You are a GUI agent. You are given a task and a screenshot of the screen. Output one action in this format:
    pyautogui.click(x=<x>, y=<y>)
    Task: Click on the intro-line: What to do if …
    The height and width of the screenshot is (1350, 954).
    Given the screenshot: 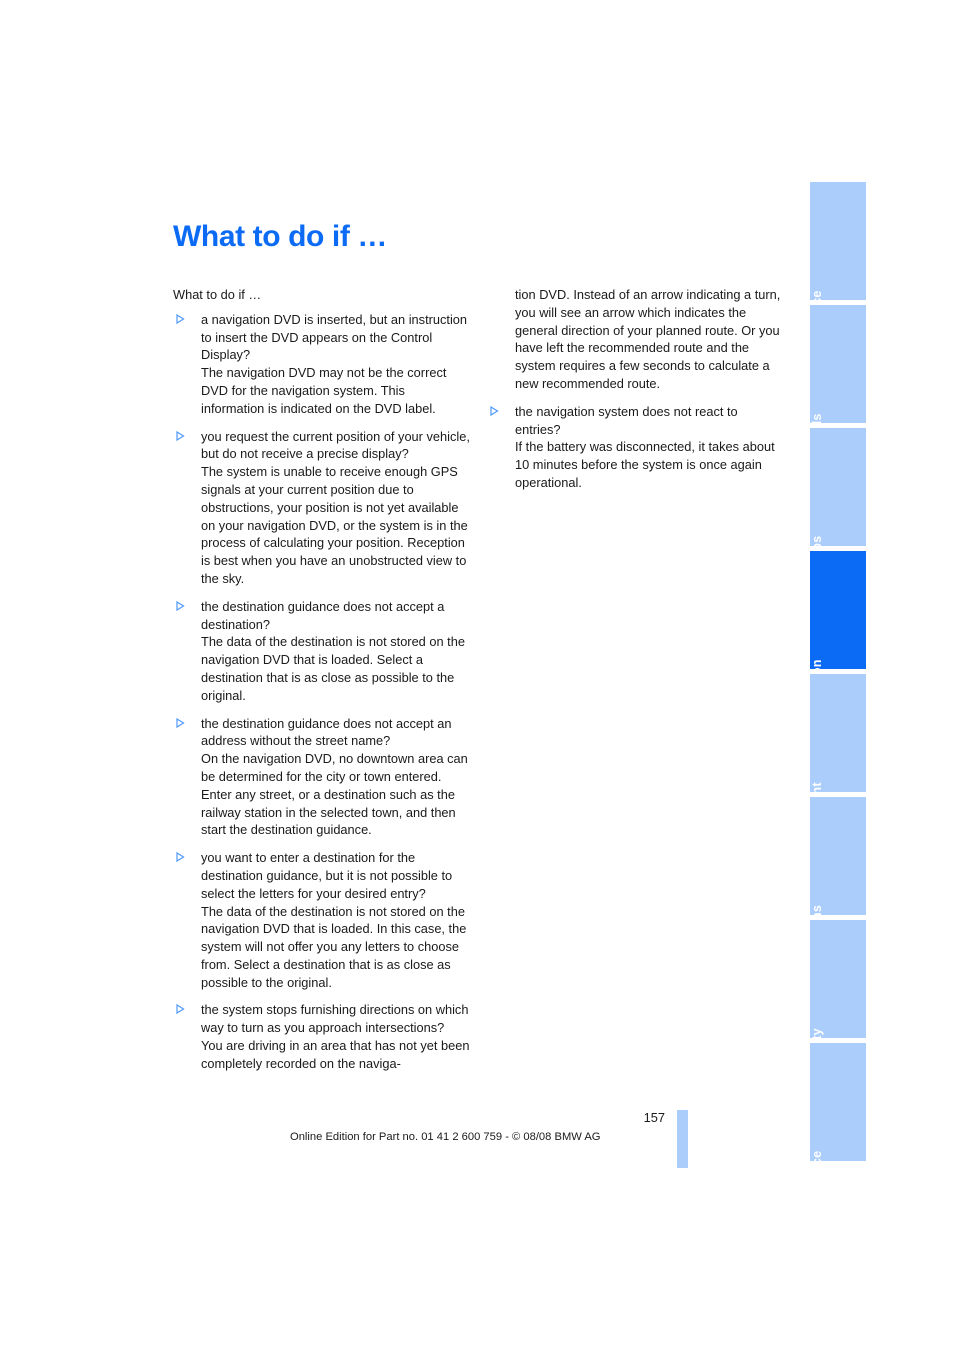 What is the action you would take?
    pyautogui.click(x=217, y=294)
    